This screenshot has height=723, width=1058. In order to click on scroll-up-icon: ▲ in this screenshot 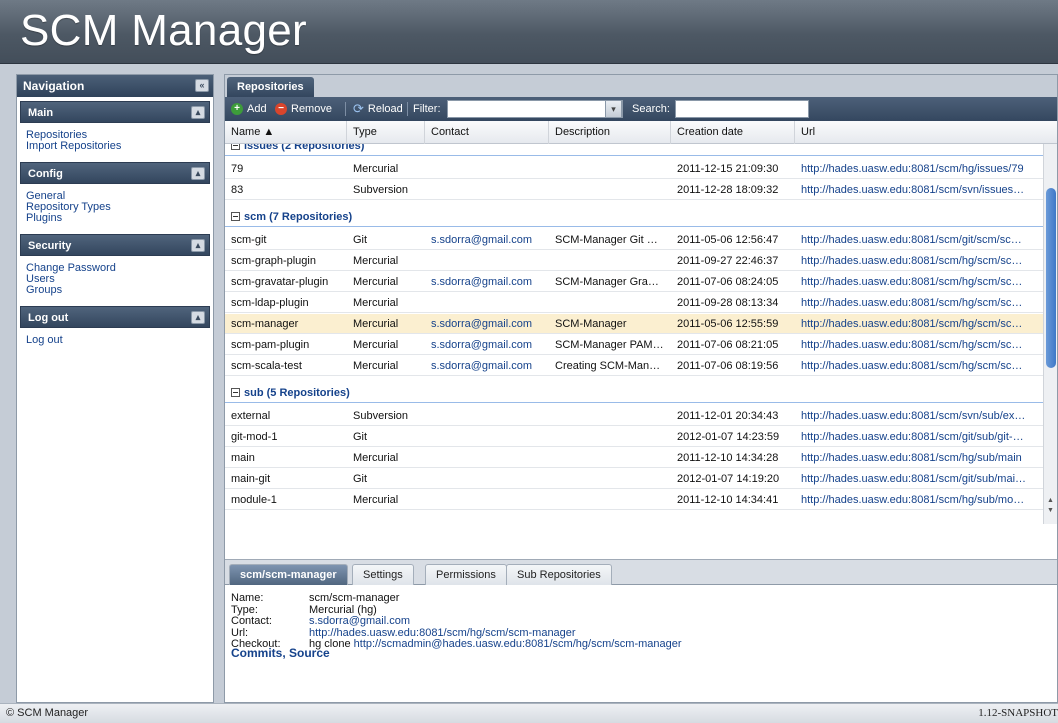, I will do `click(1050, 500)`.